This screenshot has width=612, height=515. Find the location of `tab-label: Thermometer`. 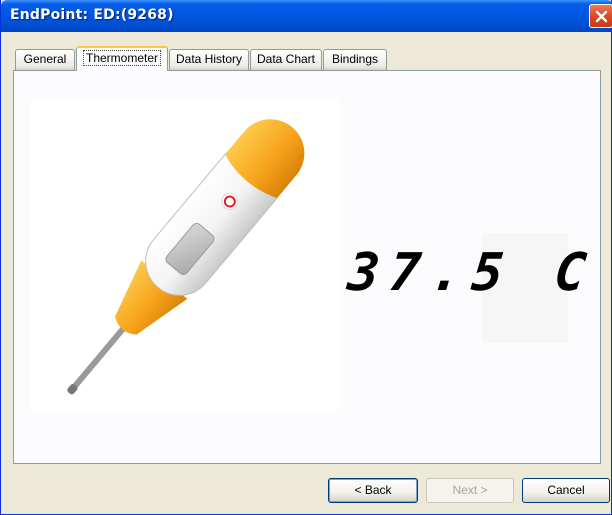

tab-label: Thermometer is located at coordinates (122, 58).